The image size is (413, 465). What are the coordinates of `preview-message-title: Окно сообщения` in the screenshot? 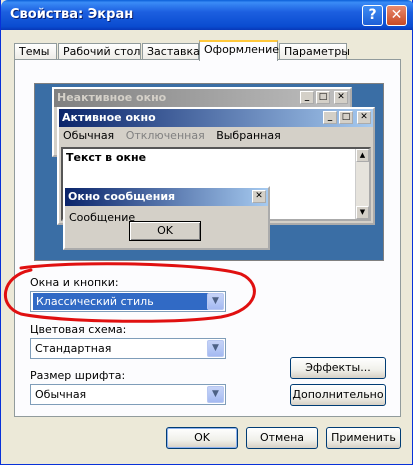 It's located at (122, 196).